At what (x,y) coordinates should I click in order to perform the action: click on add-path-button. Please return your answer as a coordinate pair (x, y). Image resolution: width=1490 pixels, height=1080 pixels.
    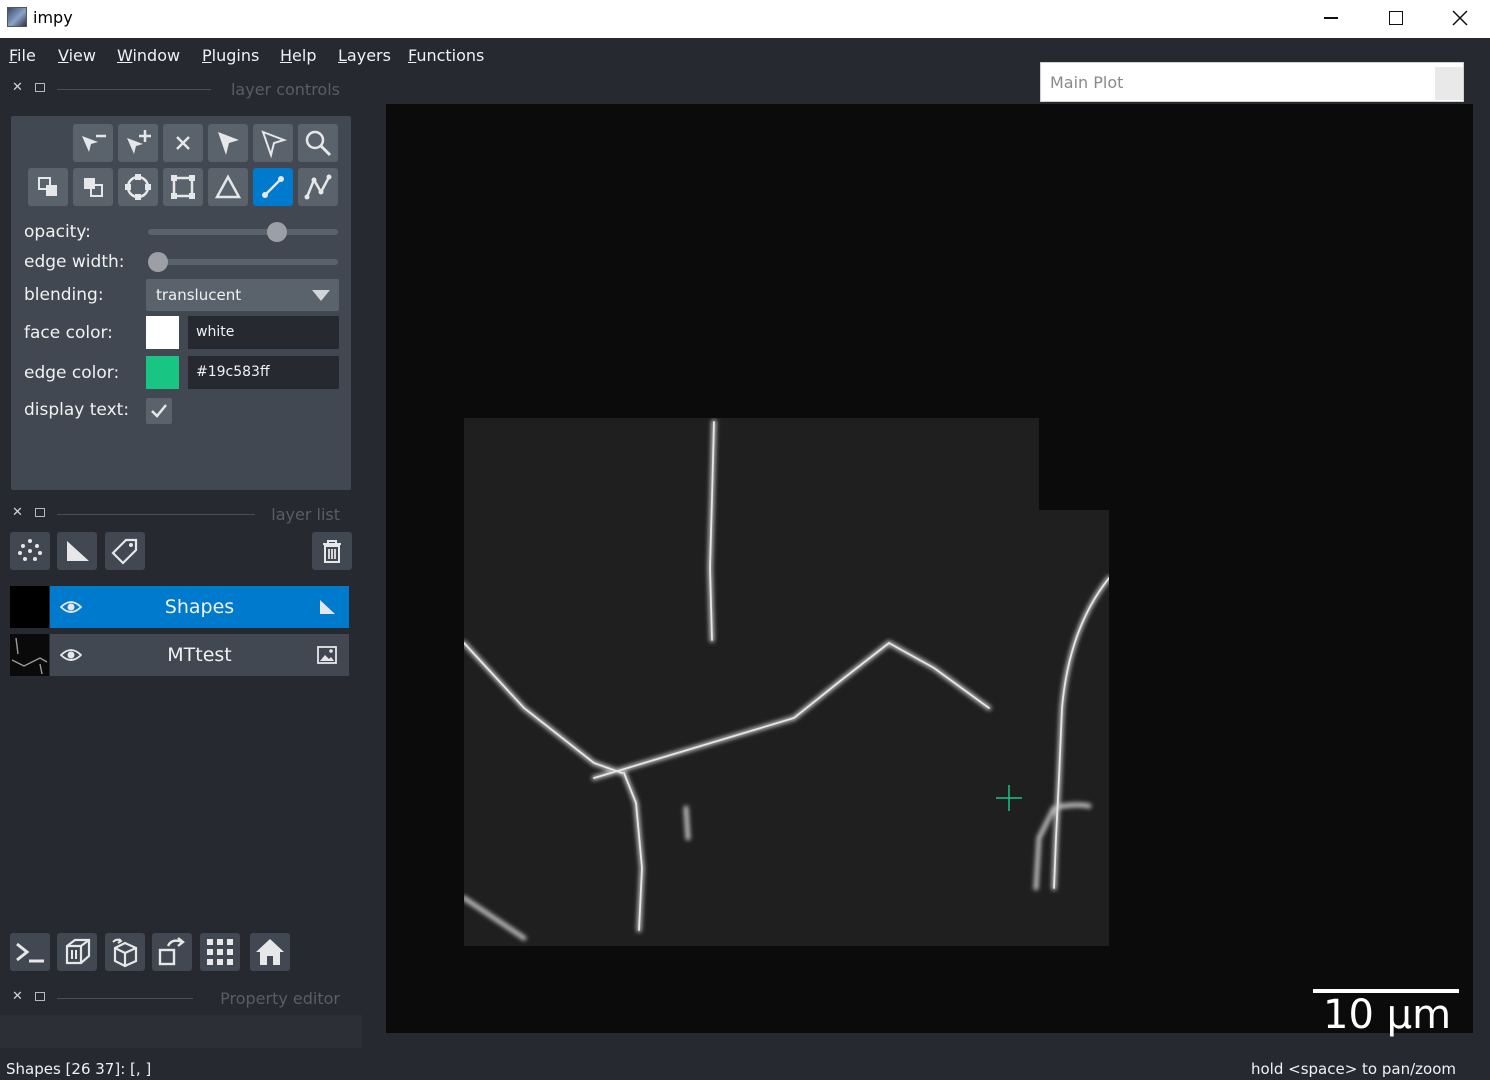
    Looking at the image, I should click on (318, 187).